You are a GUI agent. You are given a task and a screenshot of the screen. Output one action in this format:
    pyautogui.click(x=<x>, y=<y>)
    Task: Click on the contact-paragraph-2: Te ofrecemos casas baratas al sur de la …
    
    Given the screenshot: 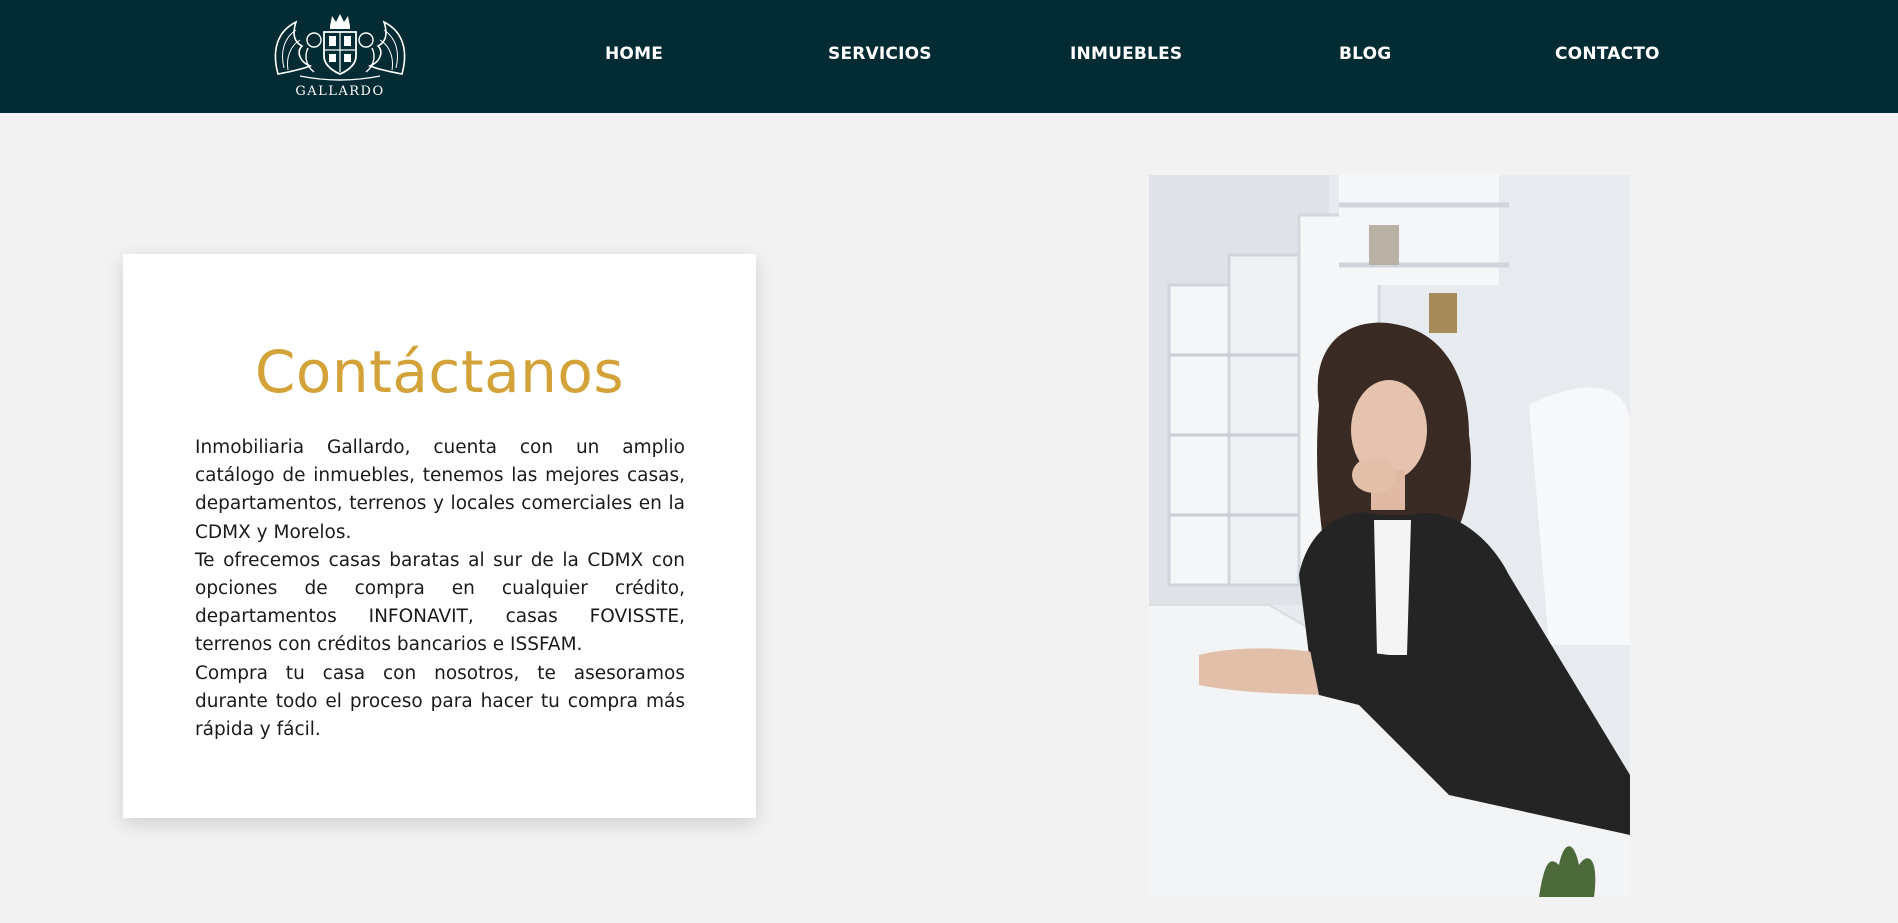 What is the action you would take?
    pyautogui.click(x=440, y=602)
    